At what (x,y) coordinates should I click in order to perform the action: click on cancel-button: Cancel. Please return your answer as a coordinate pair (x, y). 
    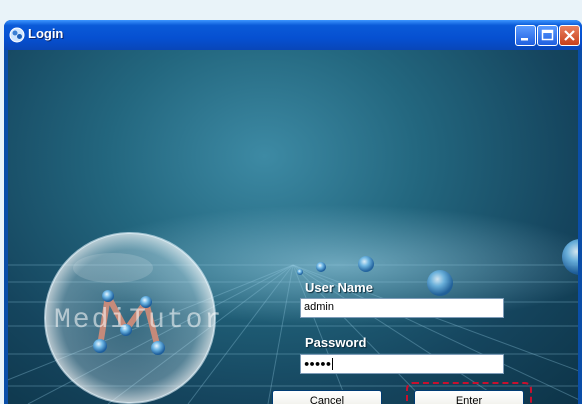
    Looking at the image, I should click on (327, 397).